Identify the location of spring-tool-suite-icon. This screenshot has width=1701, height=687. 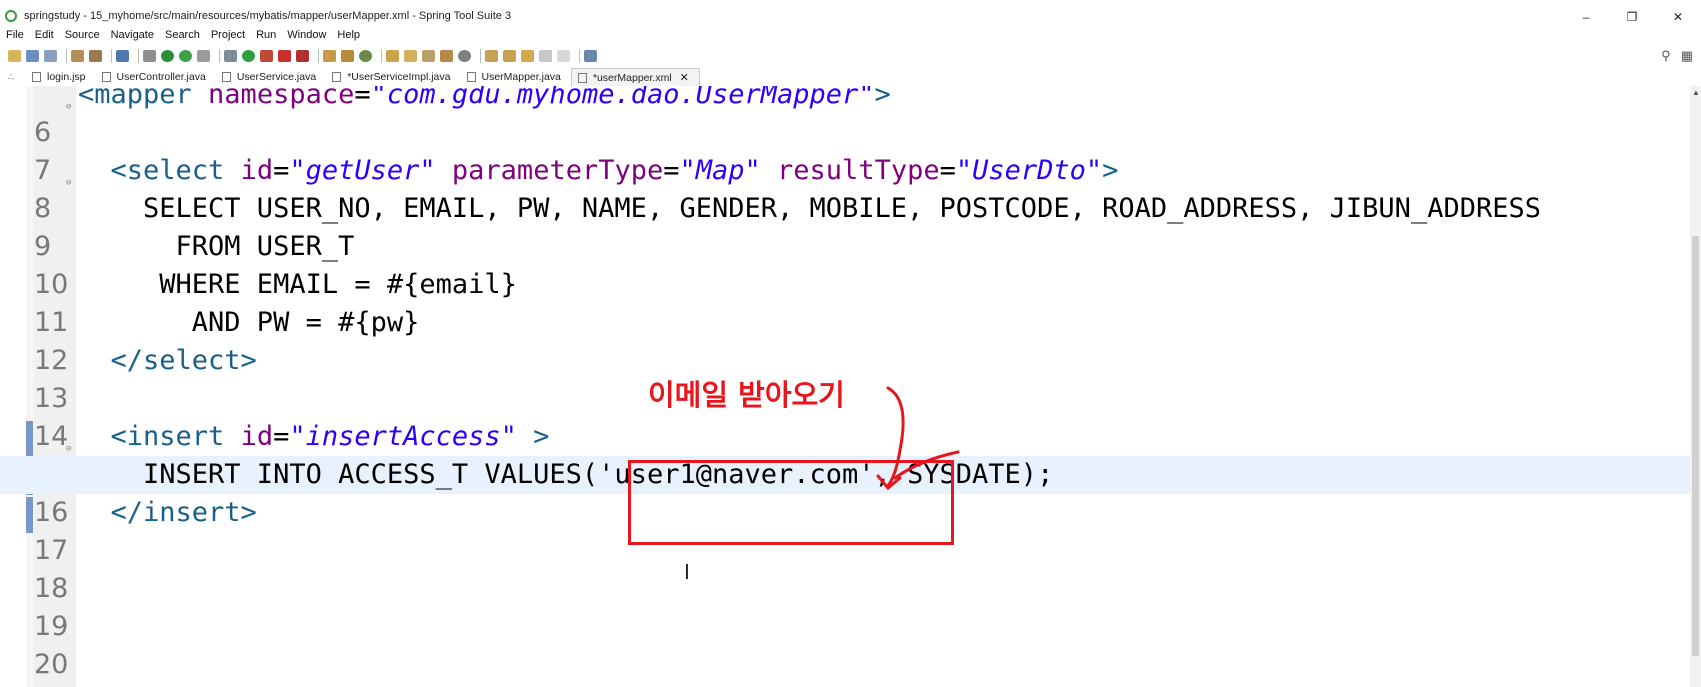
(11, 16).